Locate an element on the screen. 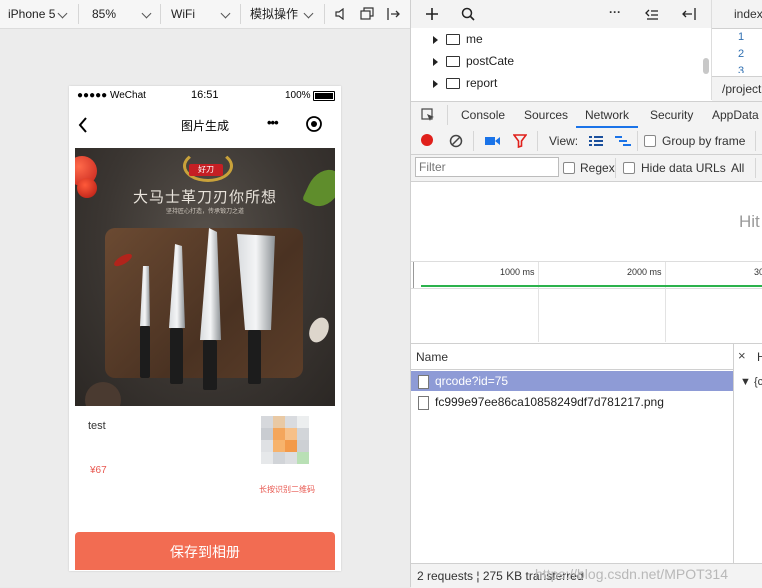 The width and height of the screenshot is (762, 588). operation-select: 模拟操作 is located at coordinates (284, 14).